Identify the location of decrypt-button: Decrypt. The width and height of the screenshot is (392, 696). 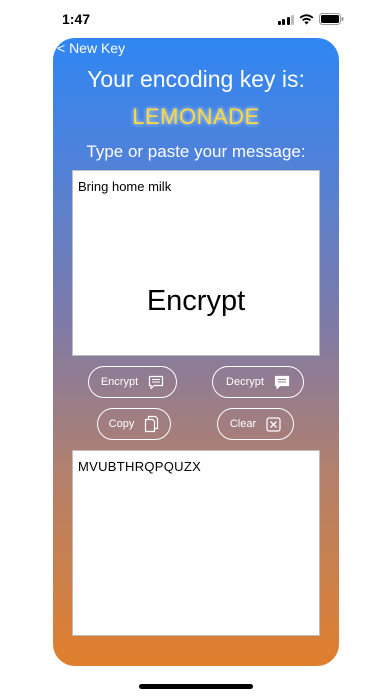
(258, 382).